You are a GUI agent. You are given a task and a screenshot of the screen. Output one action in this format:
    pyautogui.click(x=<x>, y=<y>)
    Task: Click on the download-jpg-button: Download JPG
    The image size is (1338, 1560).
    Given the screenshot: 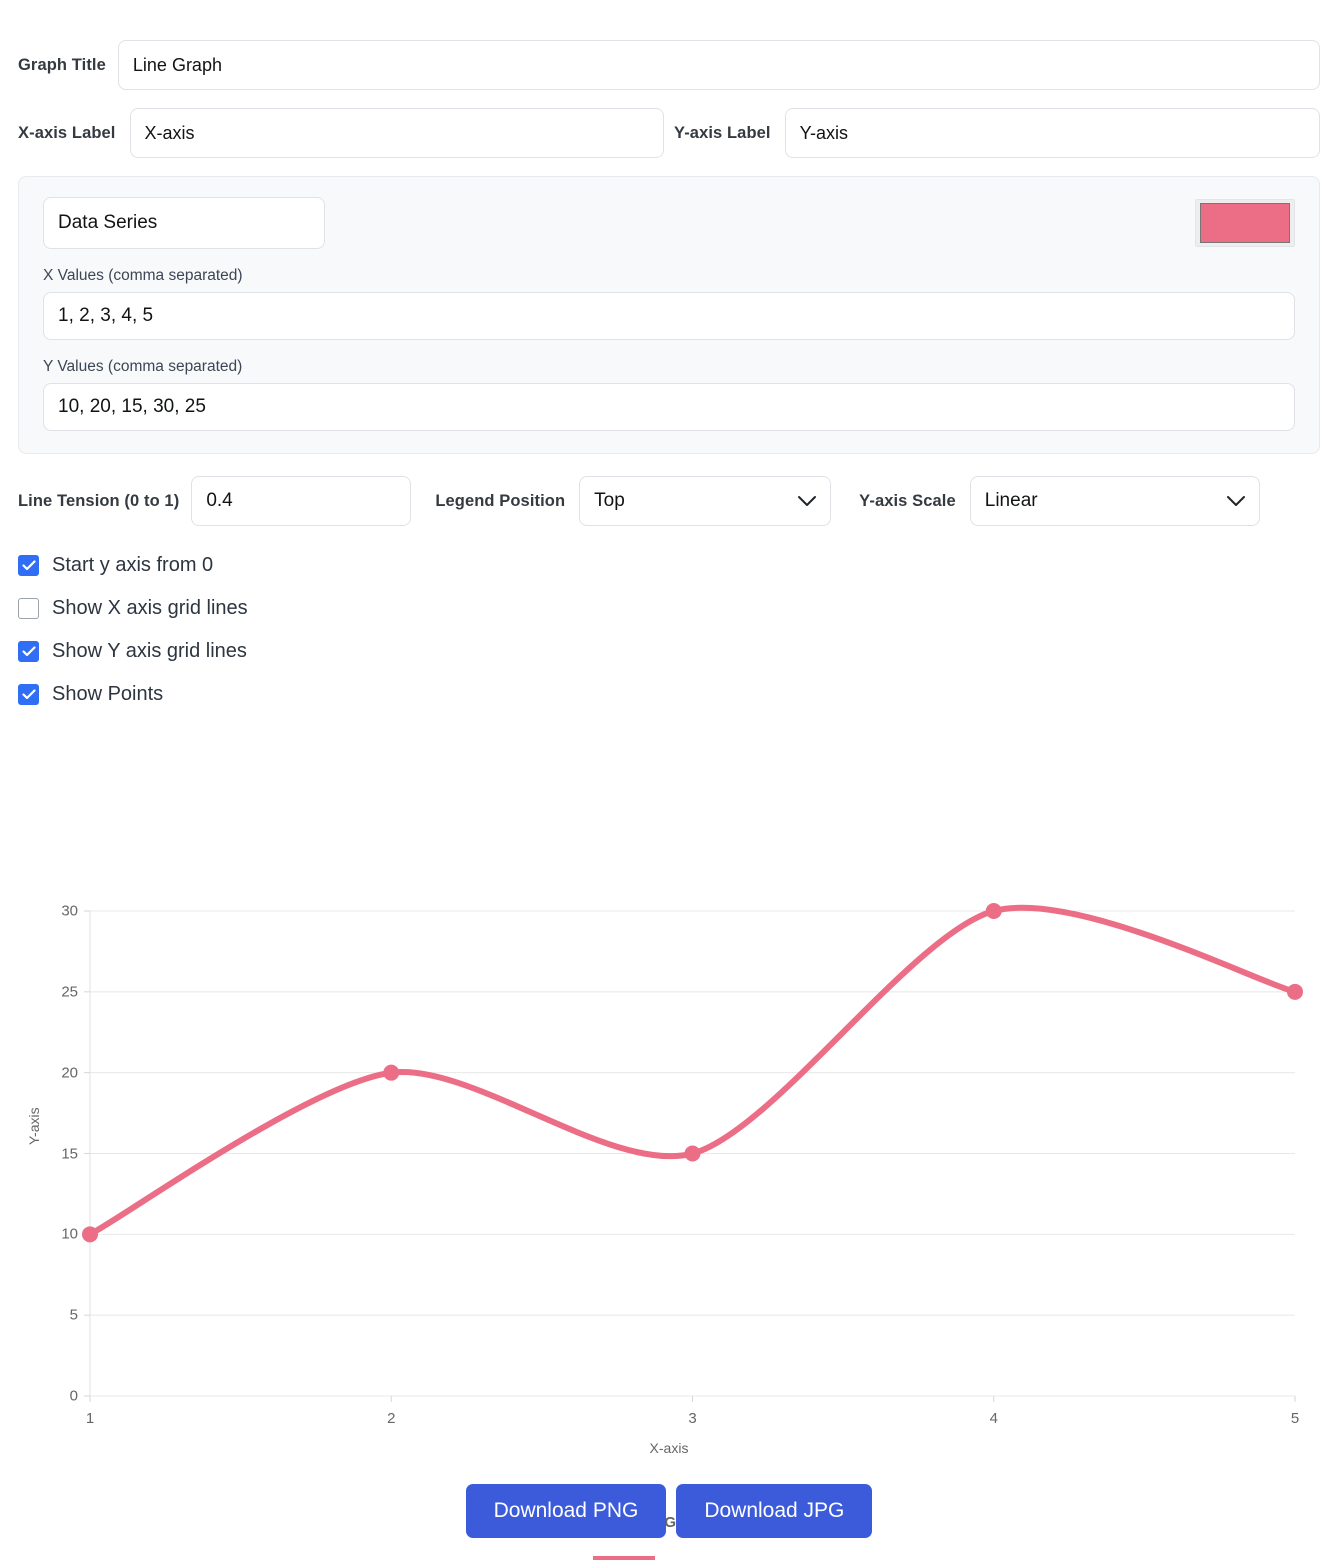 What is the action you would take?
    pyautogui.click(x=774, y=1511)
    